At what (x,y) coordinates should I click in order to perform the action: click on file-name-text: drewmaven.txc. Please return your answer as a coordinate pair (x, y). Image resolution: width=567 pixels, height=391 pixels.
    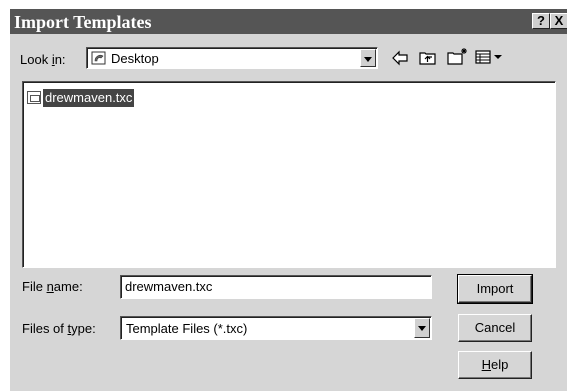
    Looking at the image, I should click on (89, 98).